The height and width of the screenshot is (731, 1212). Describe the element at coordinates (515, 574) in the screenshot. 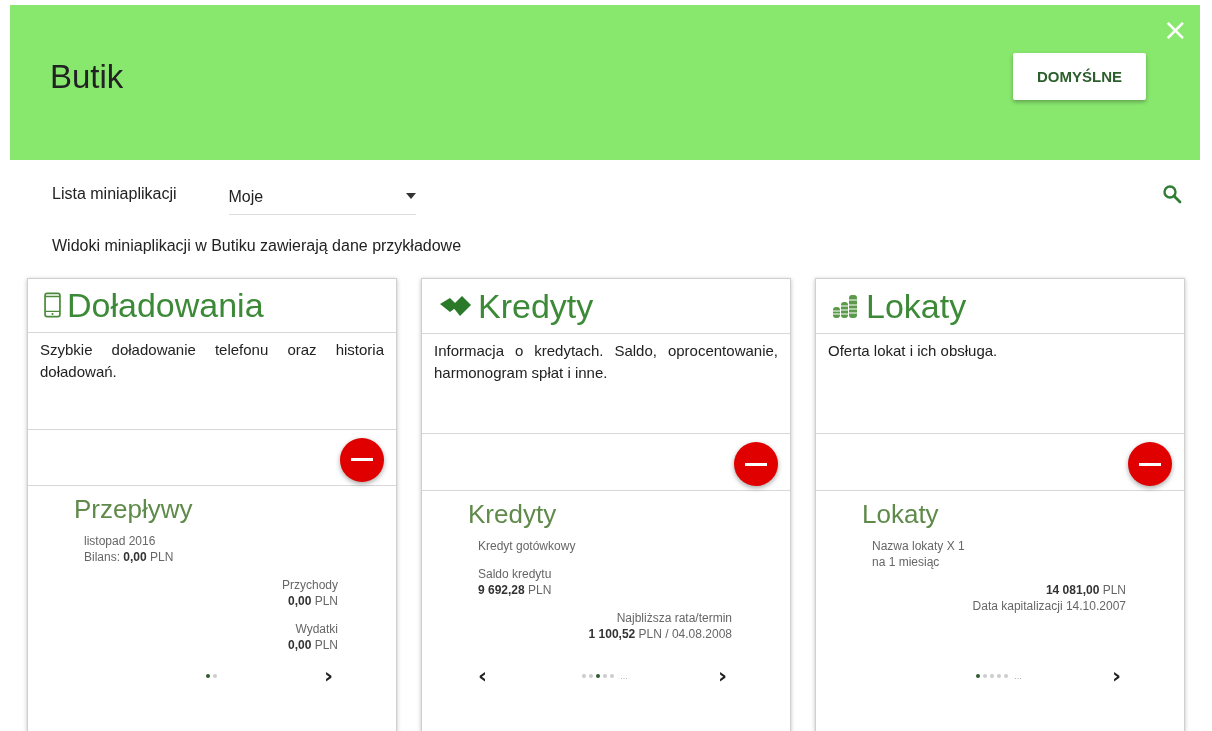

I see `preview-text: Saldo kredytu` at that location.